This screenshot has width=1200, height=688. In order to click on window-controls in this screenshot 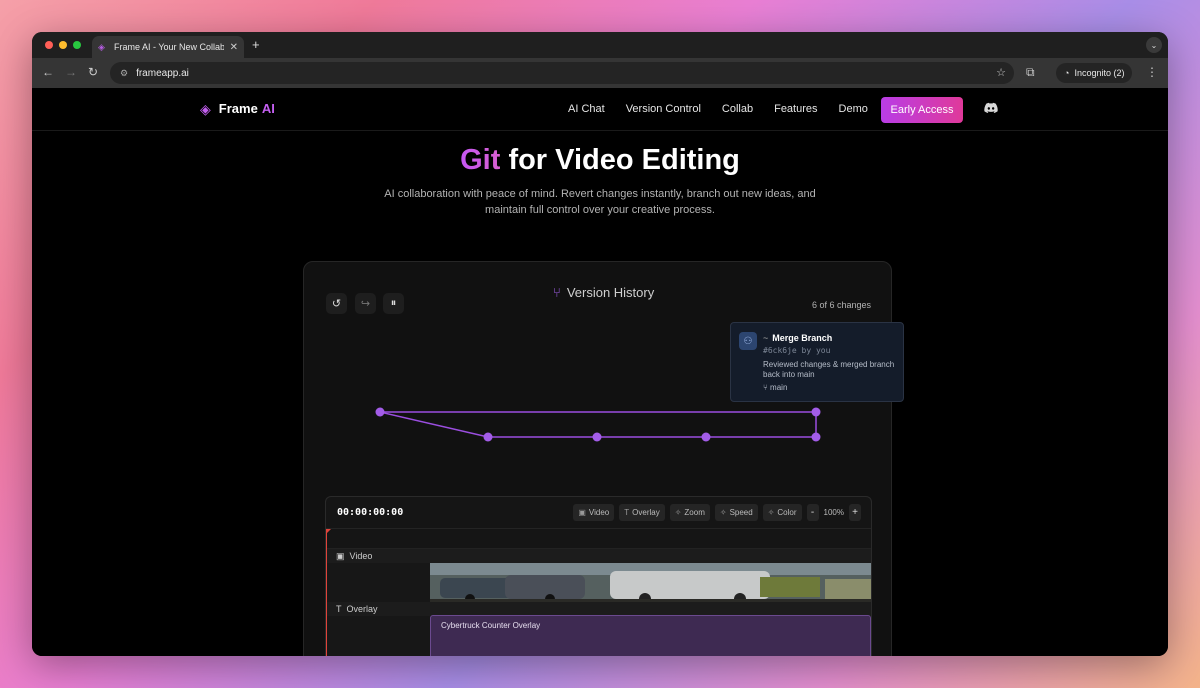, I will do `click(63, 45)`.